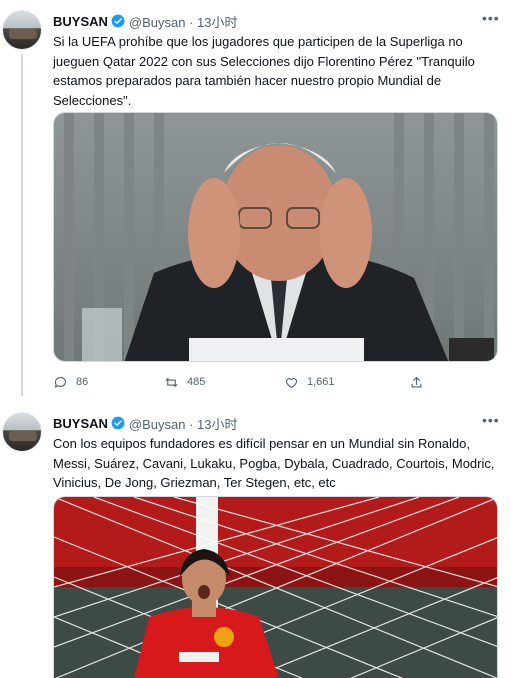 This screenshot has width=511, height=678. Describe the element at coordinates (171, 382) in the screenshot. I see `retweet-icon` at that location.